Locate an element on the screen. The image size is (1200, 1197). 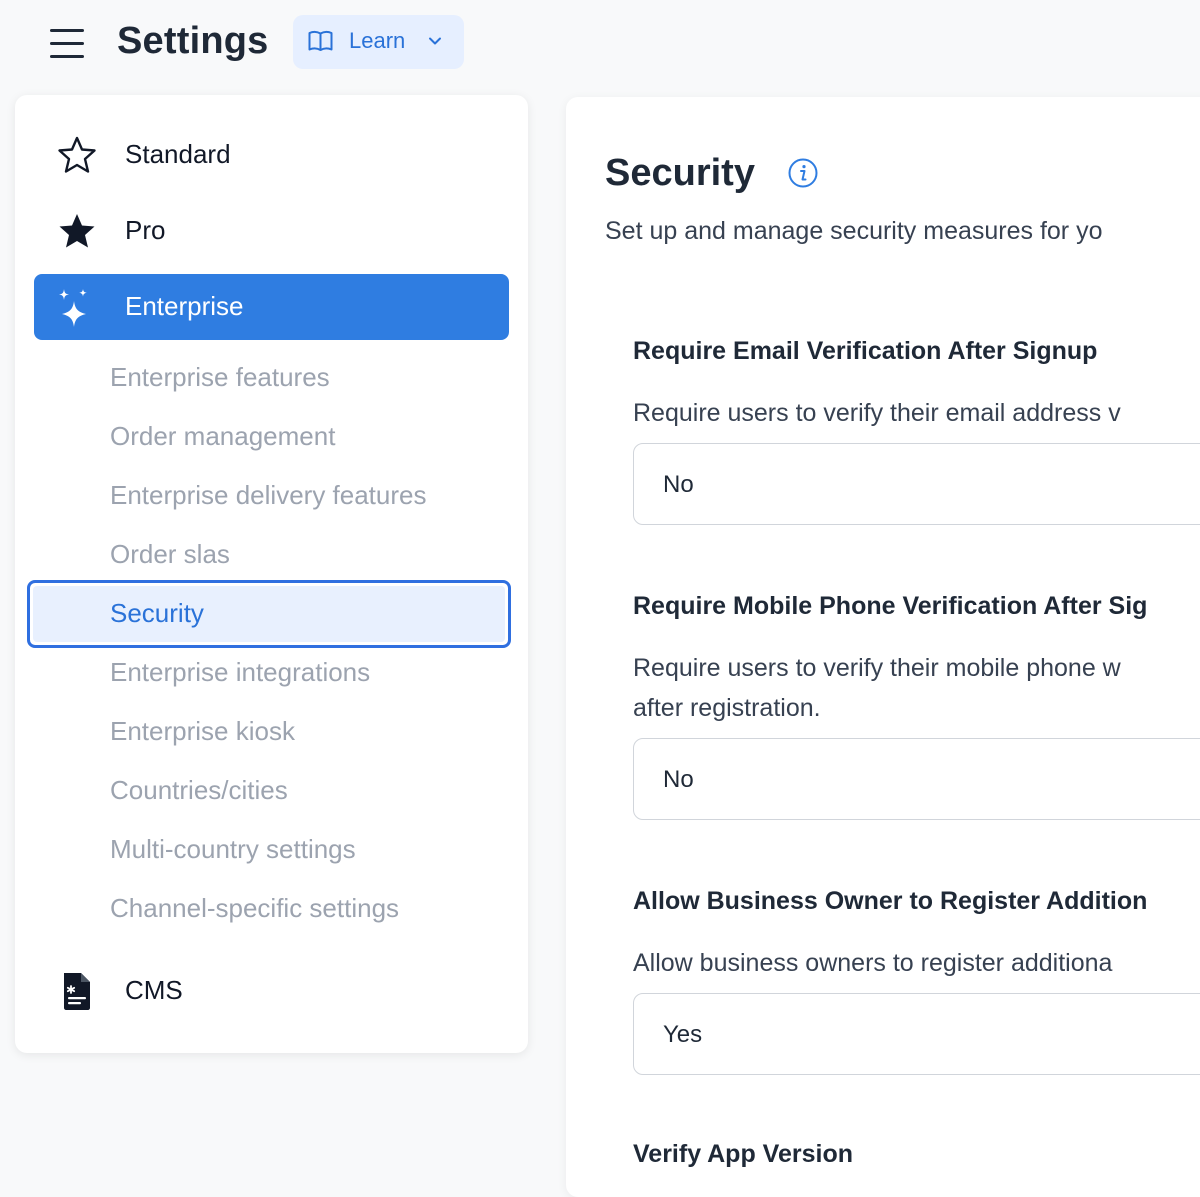
sidebar-item-standard: Standard is located at coordinates (271, 154).